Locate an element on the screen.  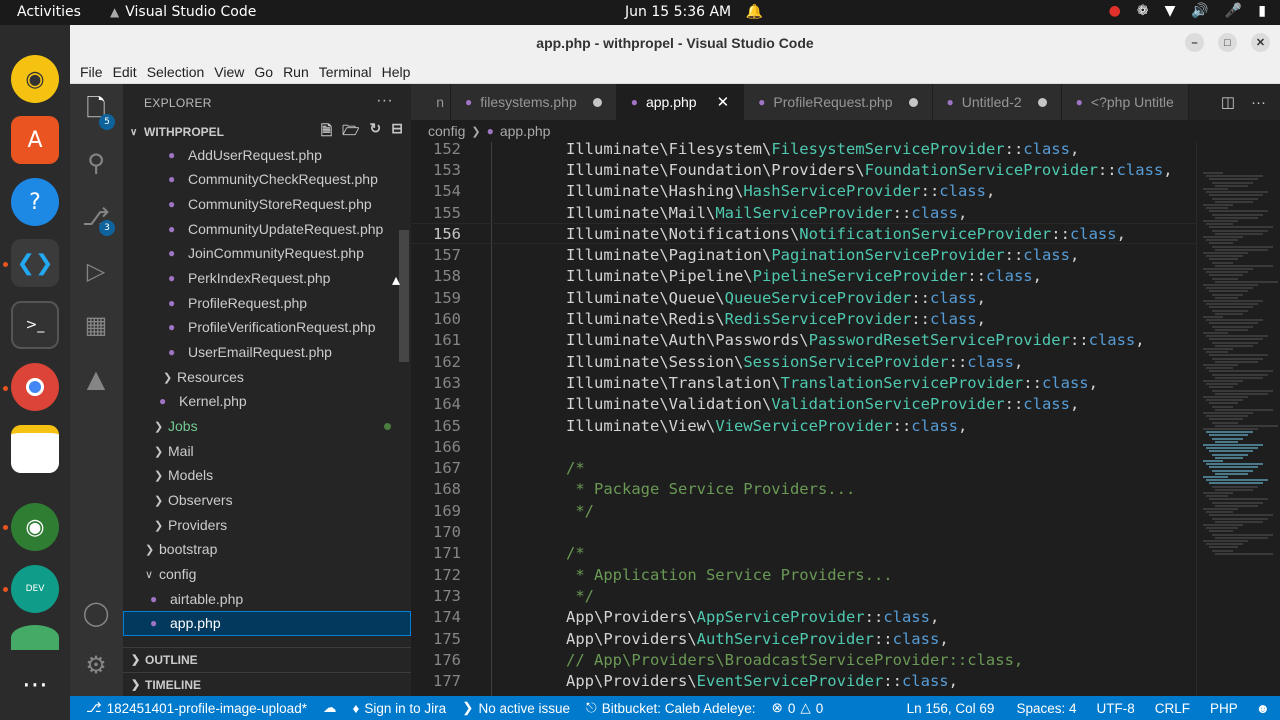
tree-folder: ❯ Jobs is located at coordinates (267, 426).